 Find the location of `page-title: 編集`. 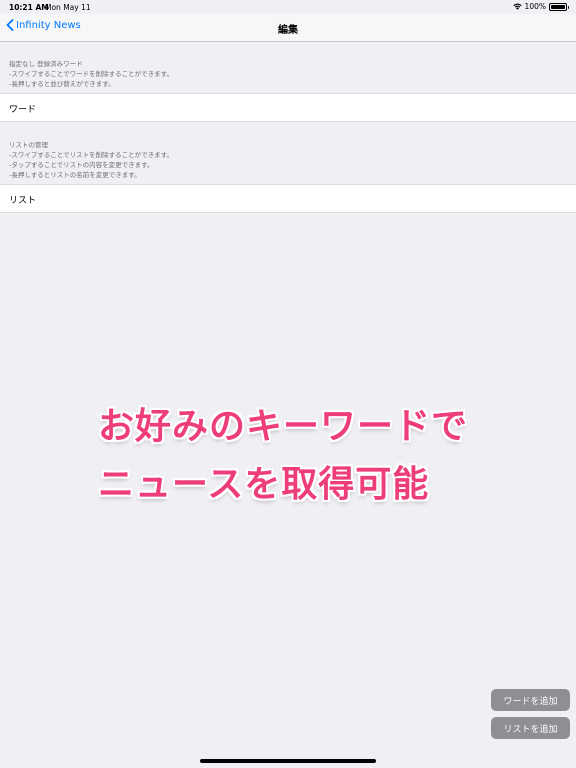

page-title: 編集 is located at coordinates (288, 30).